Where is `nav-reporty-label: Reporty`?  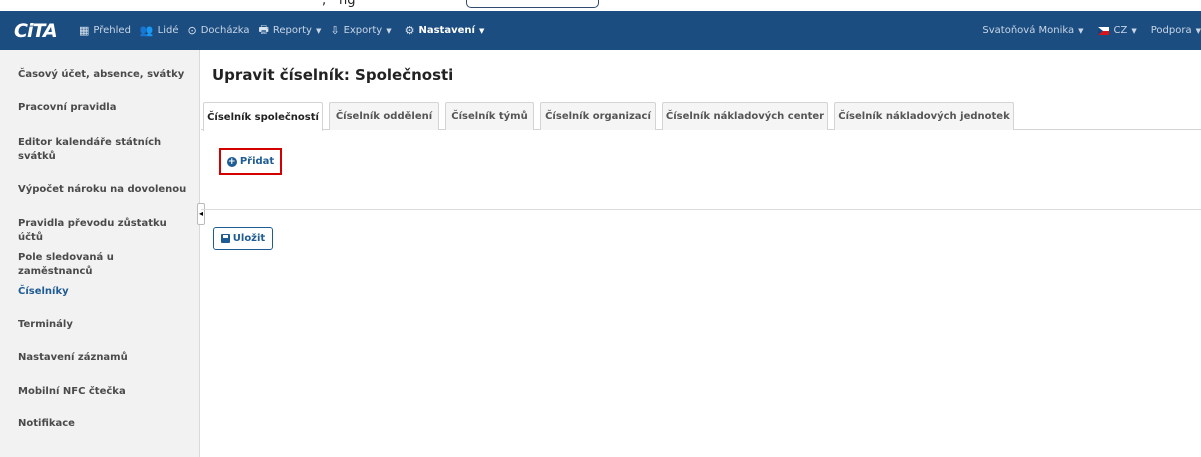 nav-reporty-label: Reporty is located at coordinates (292, 30).